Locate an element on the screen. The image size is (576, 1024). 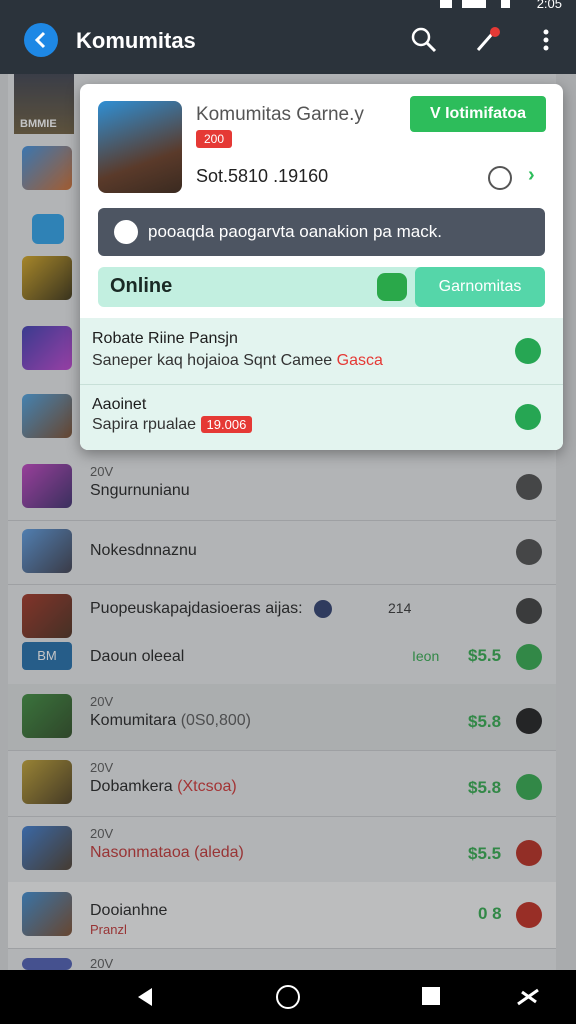
chat-icon is located at coordinates (48, 229).